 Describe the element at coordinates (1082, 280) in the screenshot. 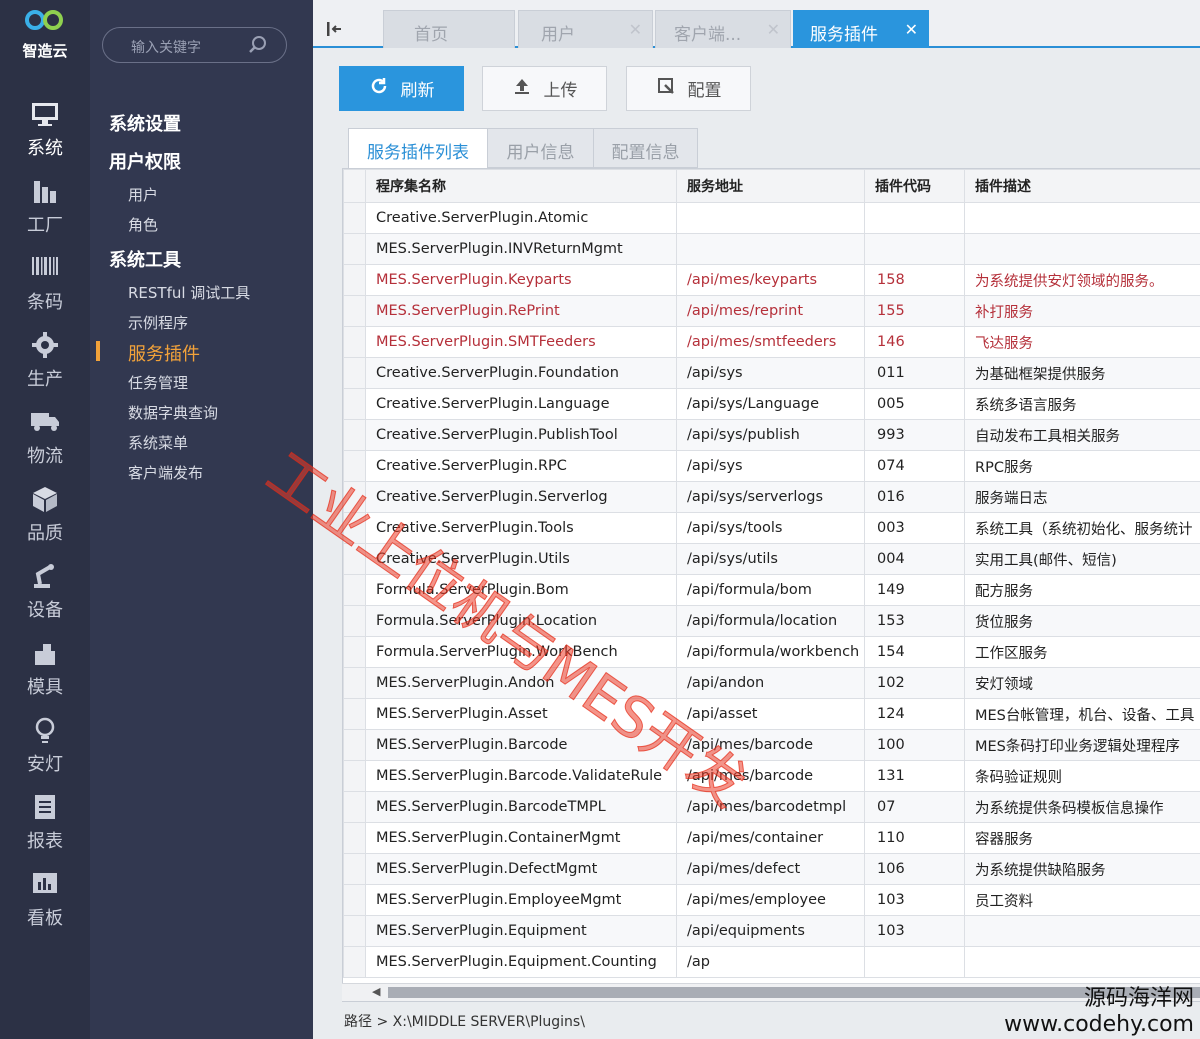

I see `cell-description: 为系统提供安灯领域的服务。` at that location.